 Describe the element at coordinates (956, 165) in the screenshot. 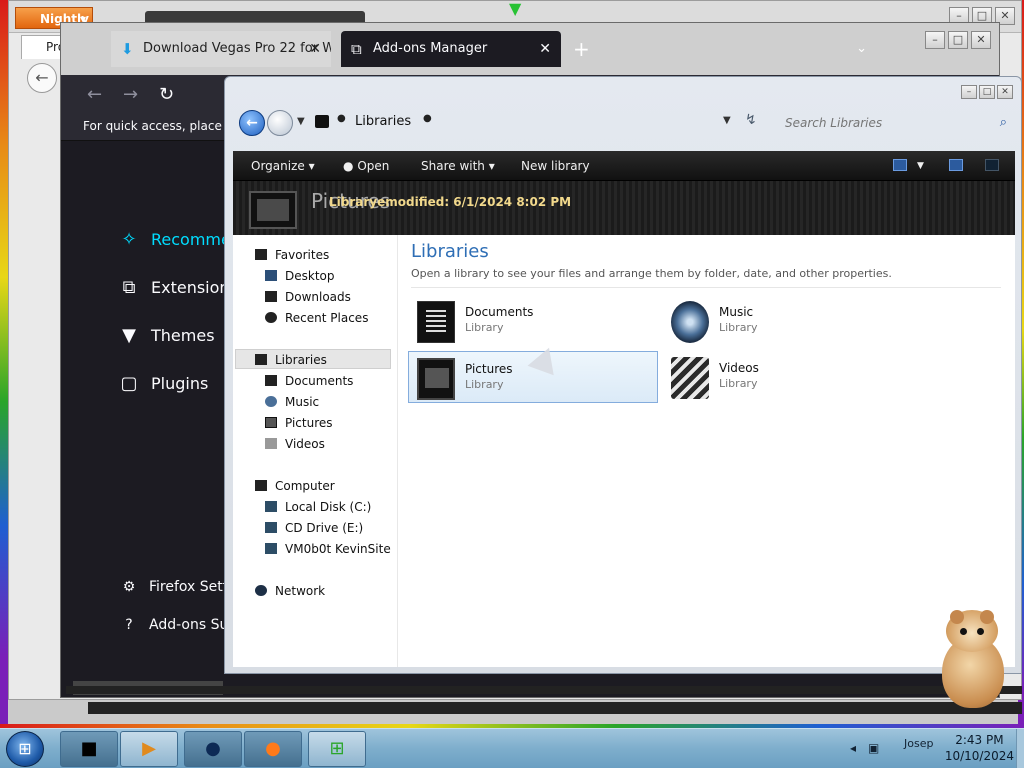

I see `preview-pane-icon` at that location.